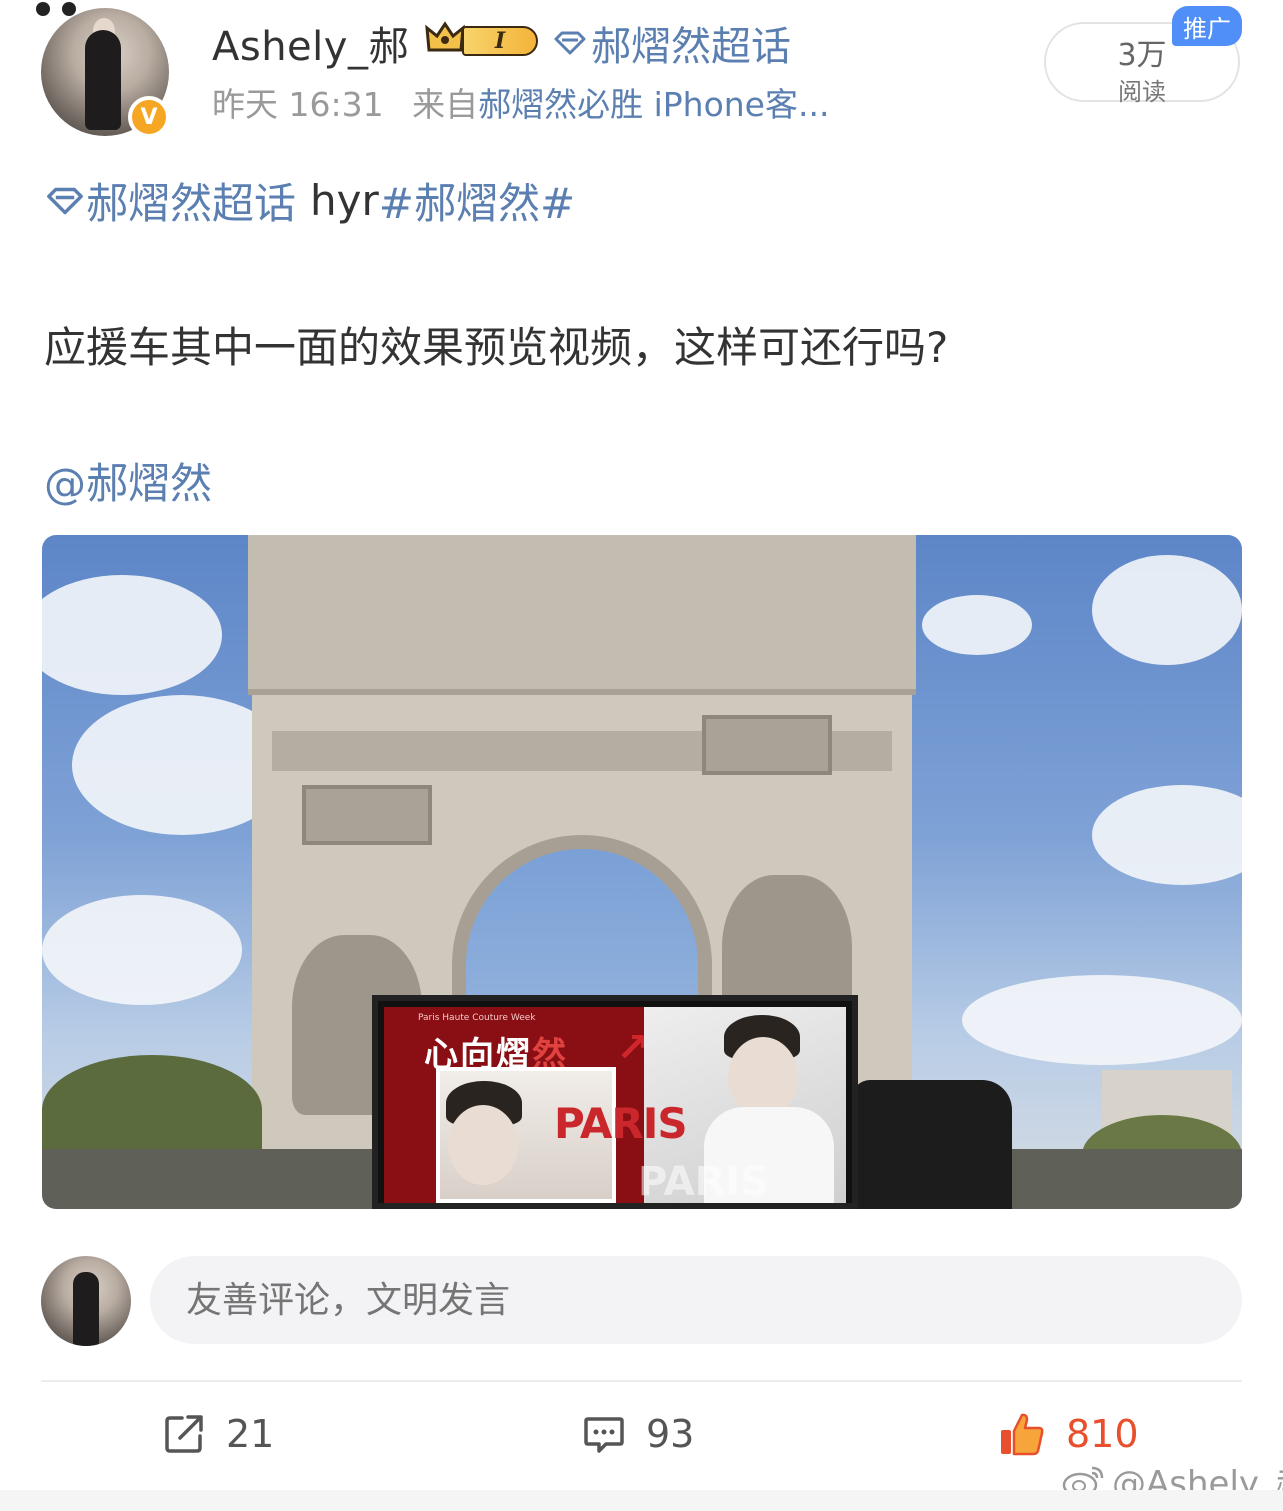 The height and width of the screenshot is (1511, 1283). I want to click on repost-icon, so click(184, 1434).